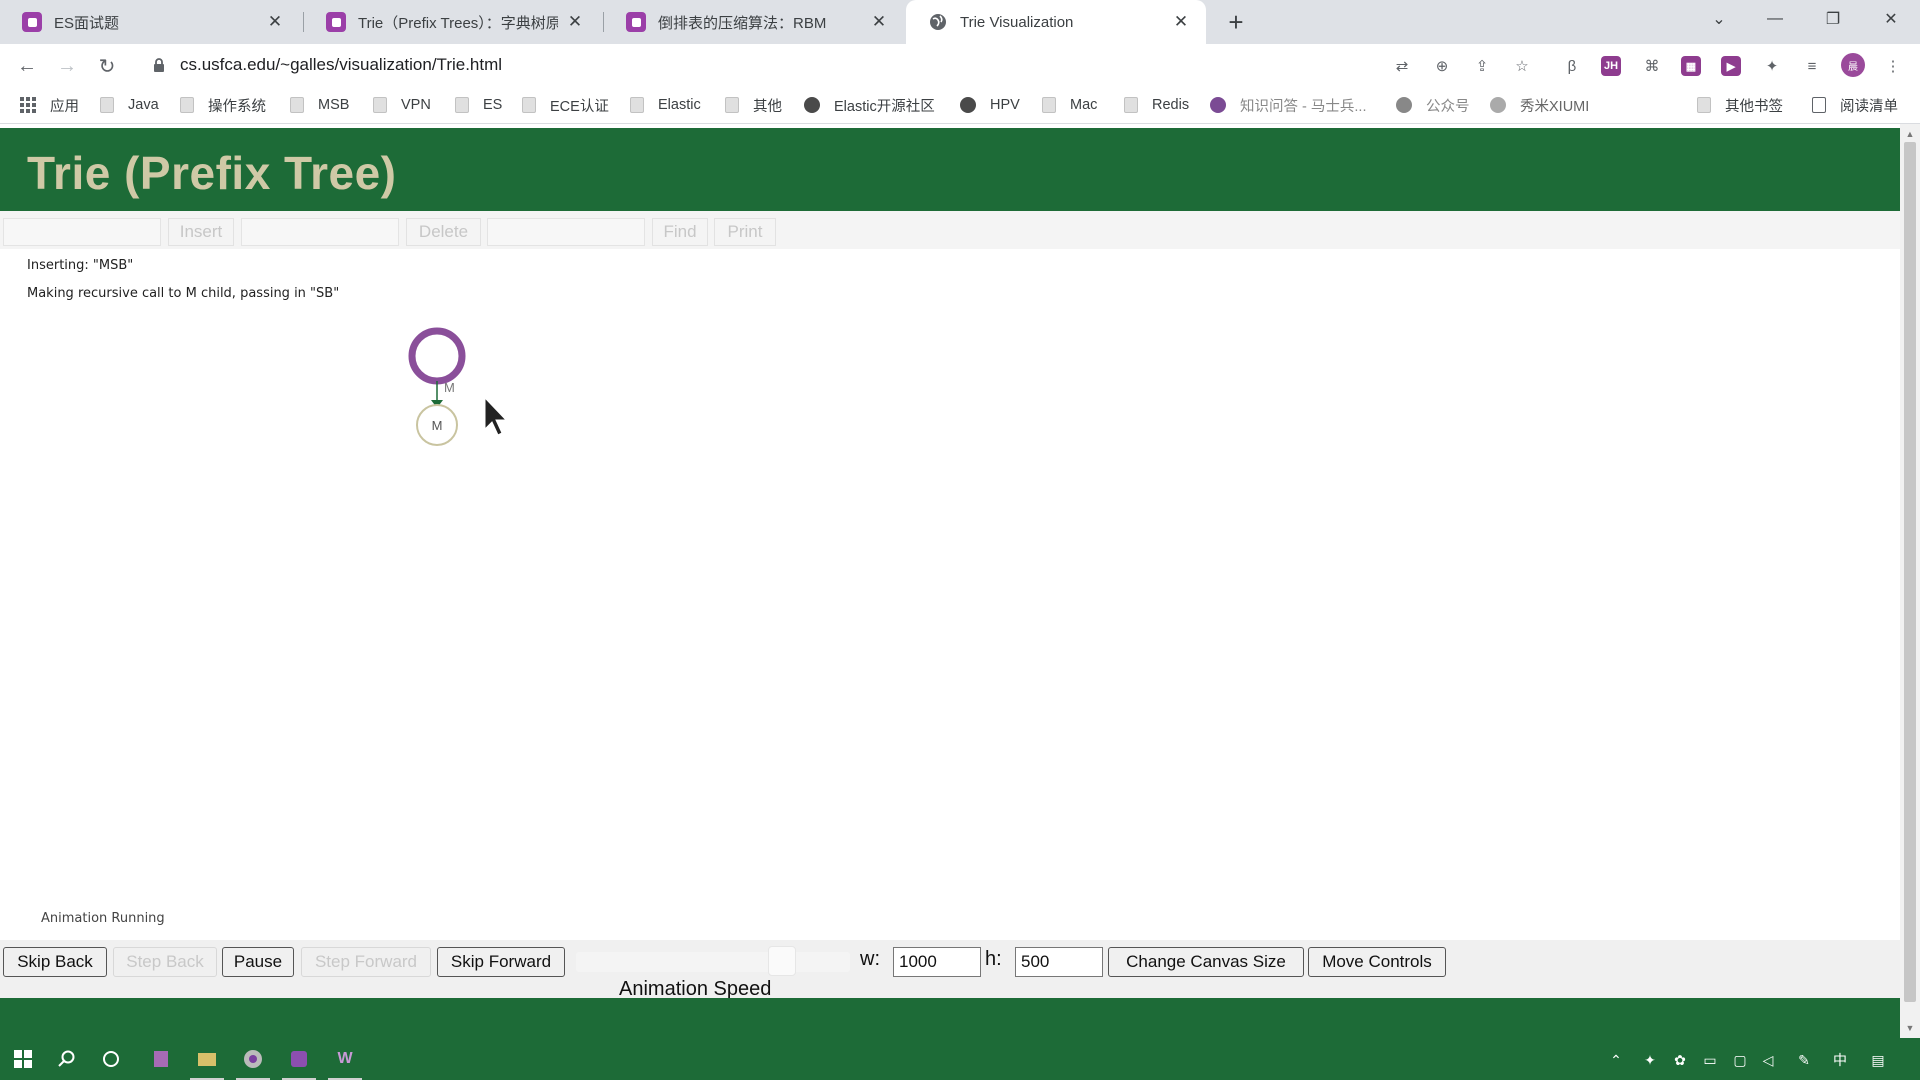 The height and width of the screenshot is (1080, 1920). Describe the element at coordinates (1804, 1060) in the screenshot. I see `tray-pen-icon: ✎` at that location.